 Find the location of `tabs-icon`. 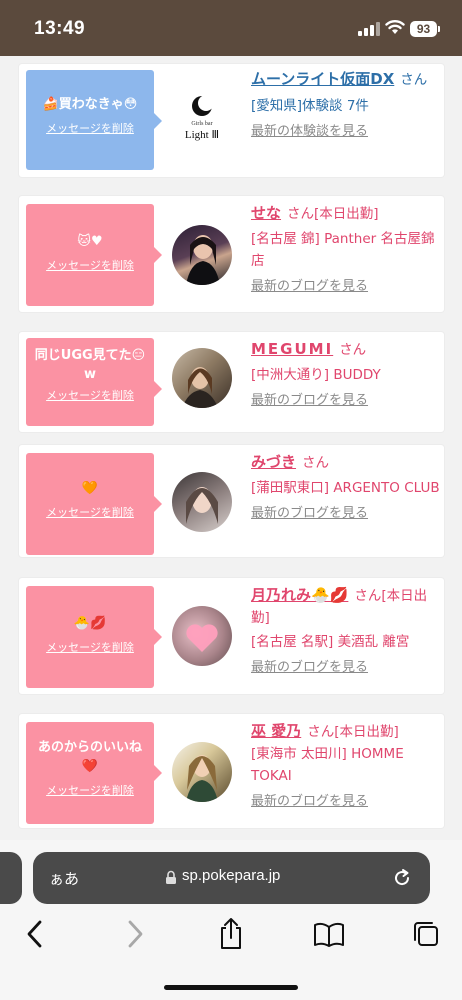

tabs-icon is located at coordinates (426, 934).